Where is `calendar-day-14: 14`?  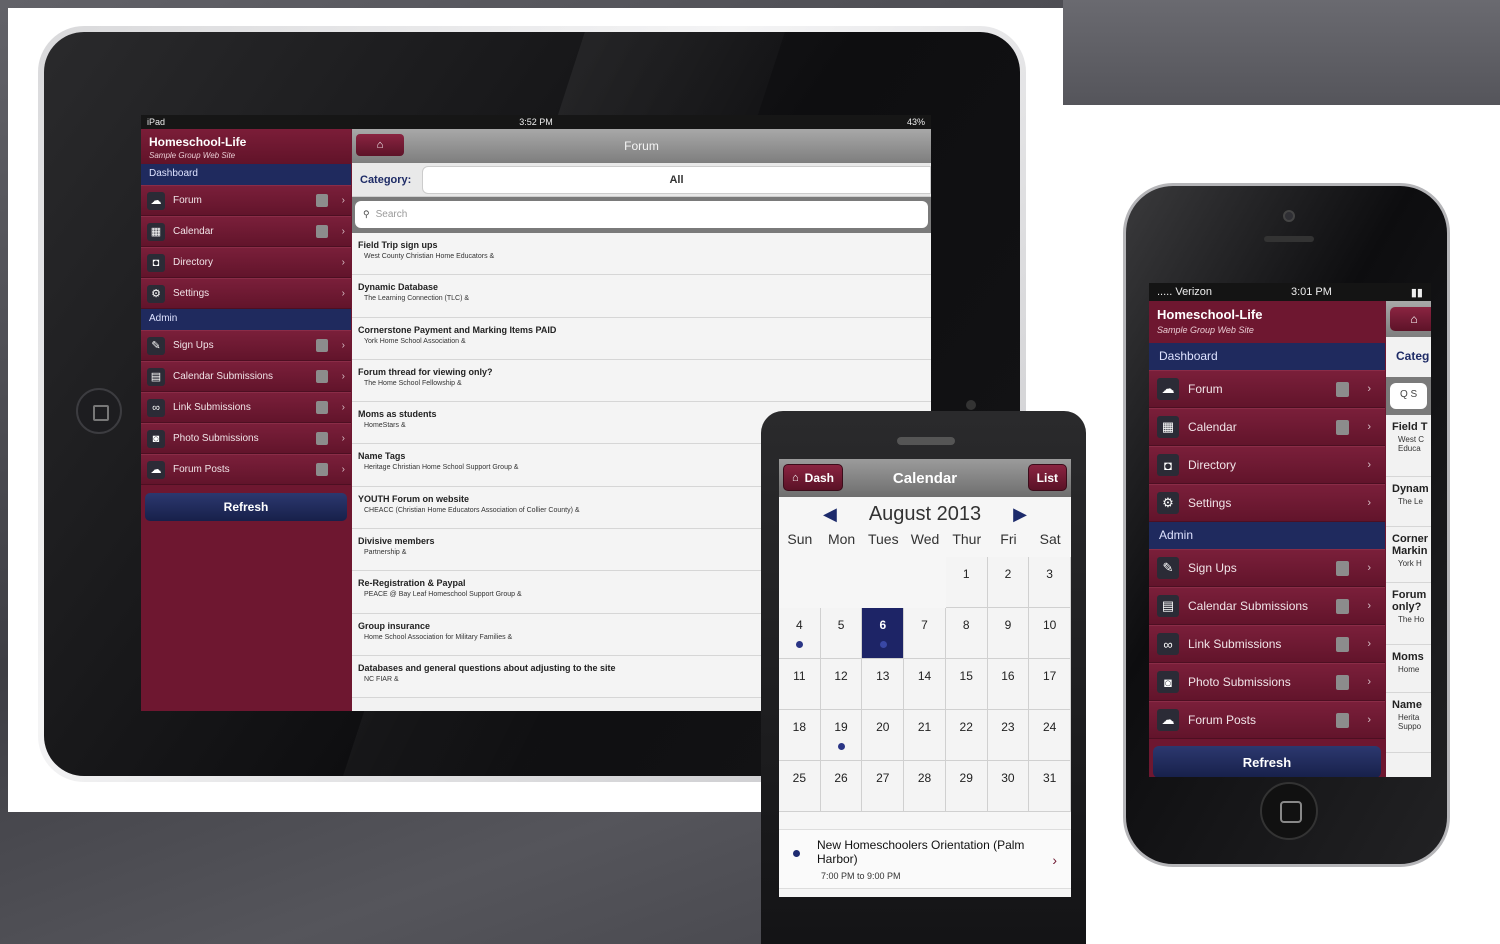
calendar-day-14: 14 is located at coordinates (925, 684).